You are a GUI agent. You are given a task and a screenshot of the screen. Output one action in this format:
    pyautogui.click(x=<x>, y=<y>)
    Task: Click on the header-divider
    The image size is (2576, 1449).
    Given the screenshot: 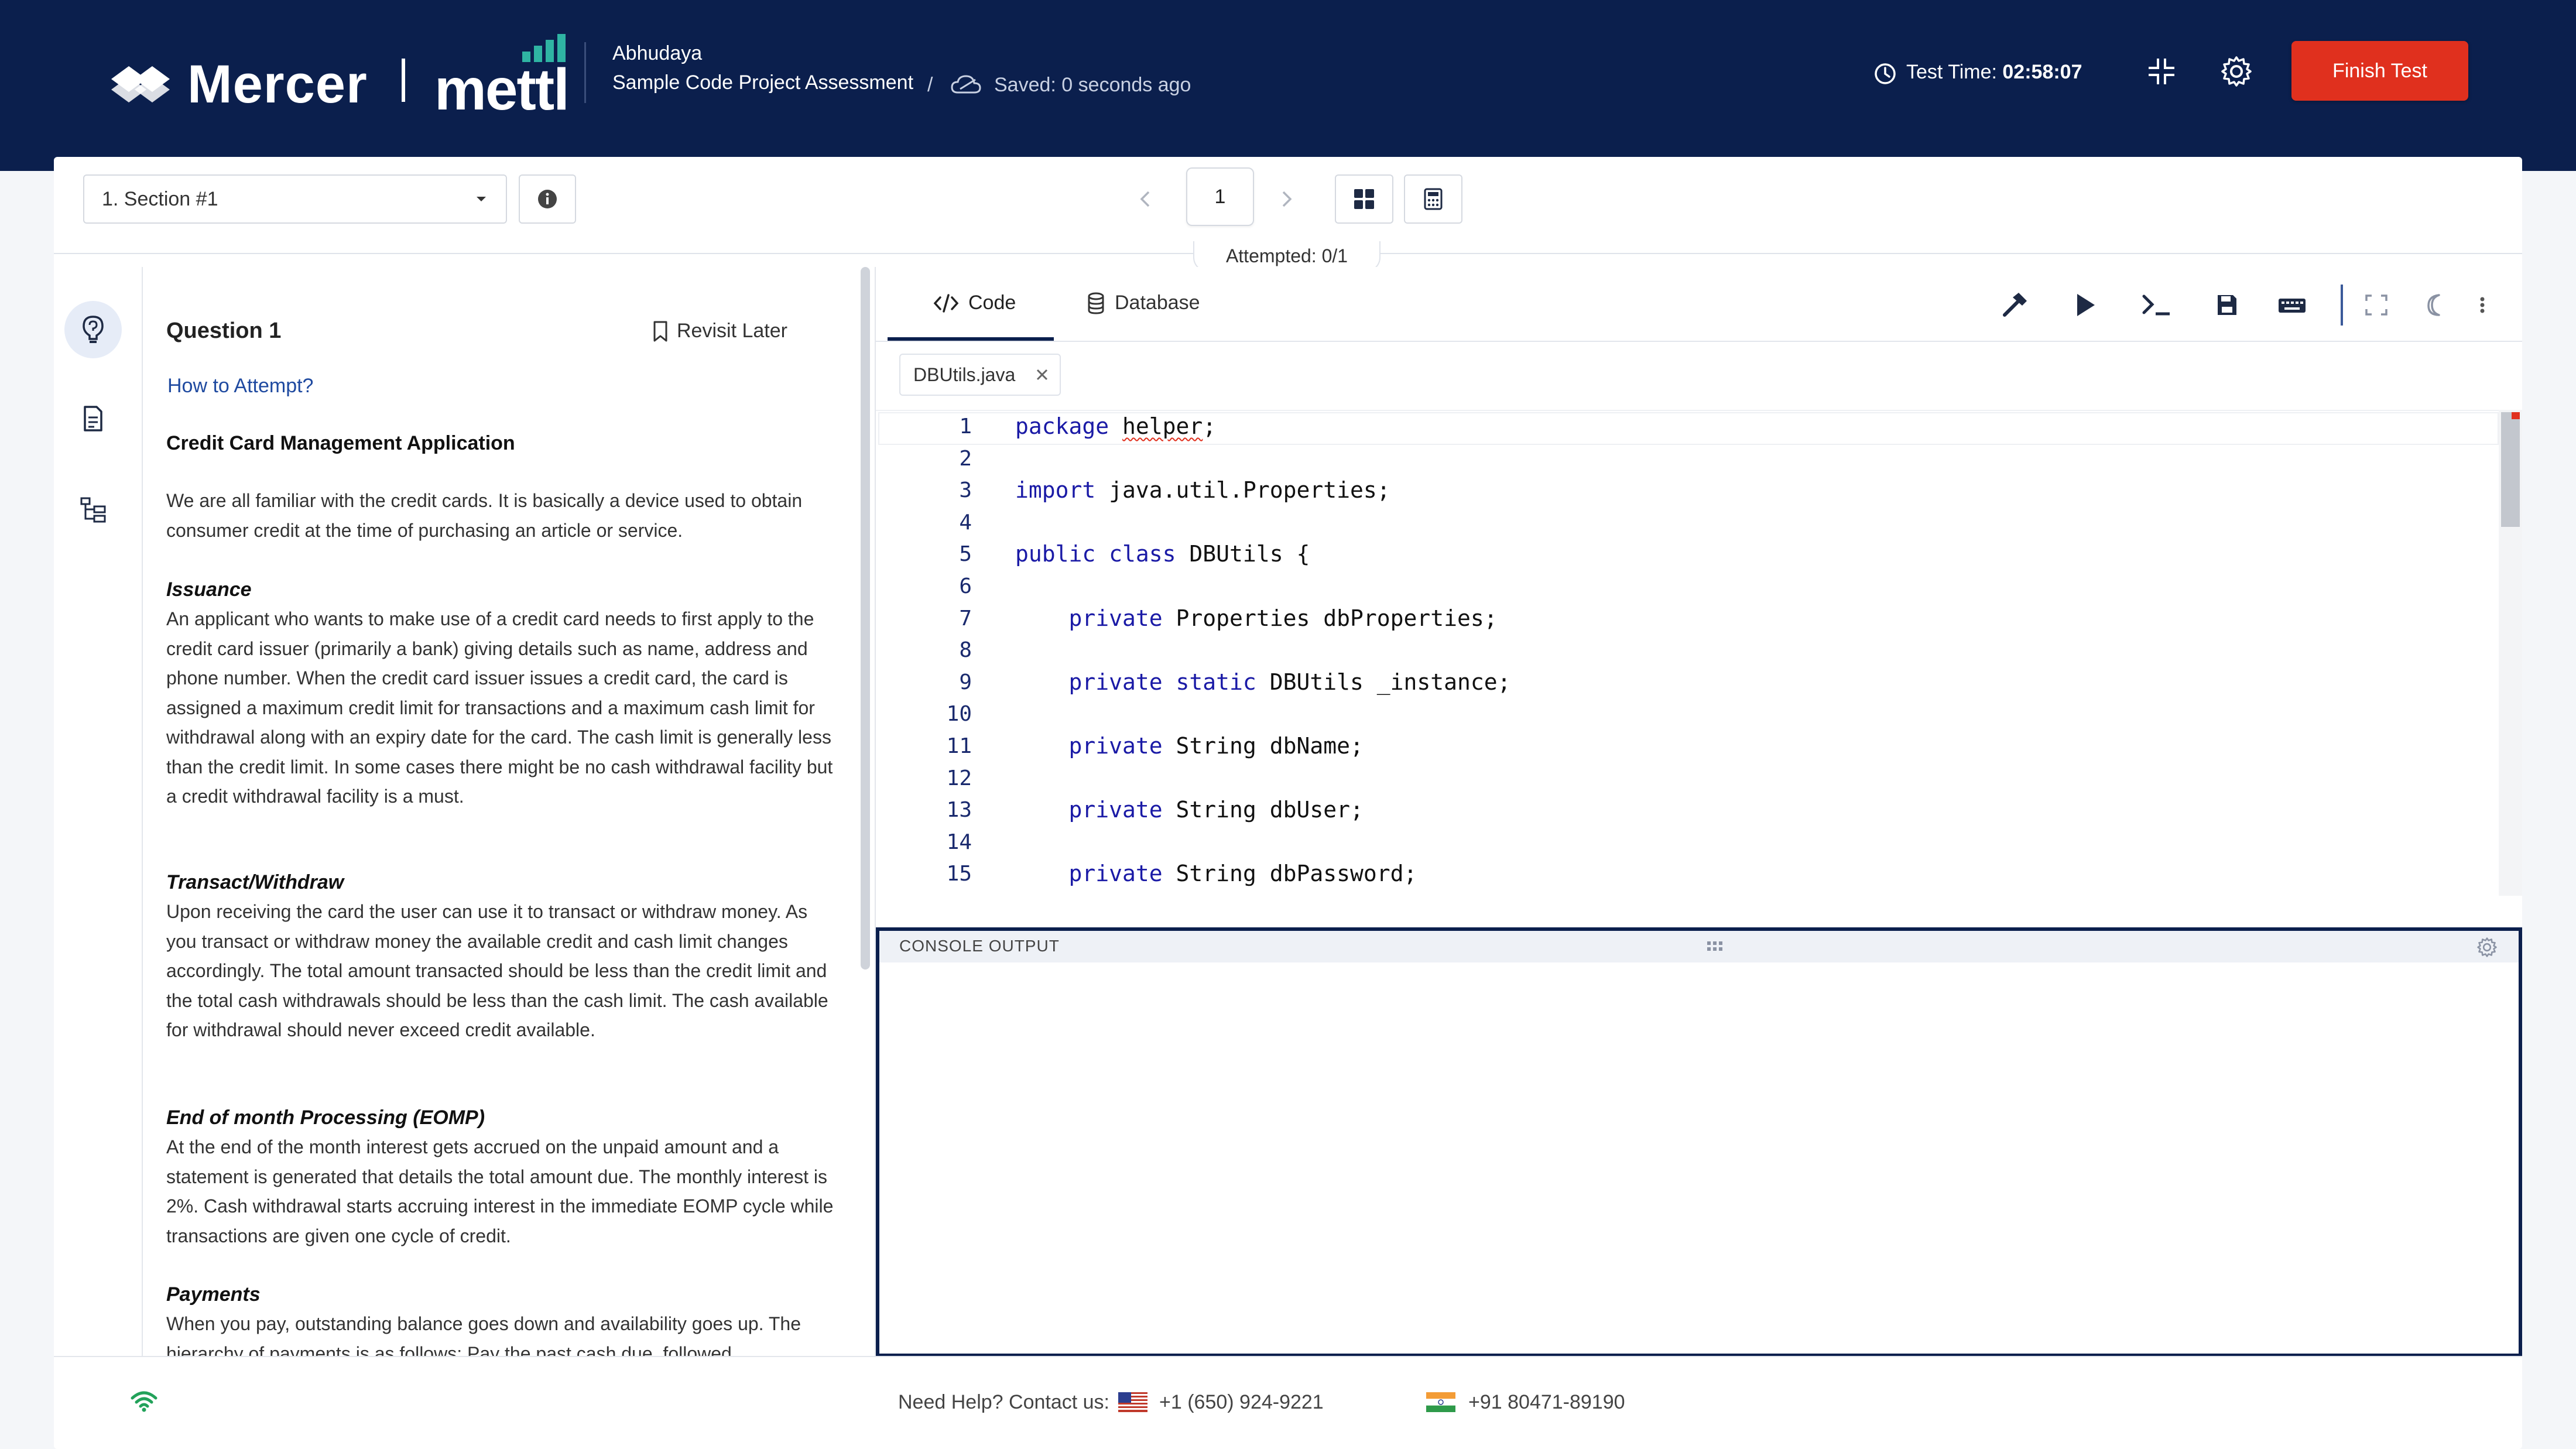 What is the action you would take?
    pyautogui.click(x=585, y=72)
    